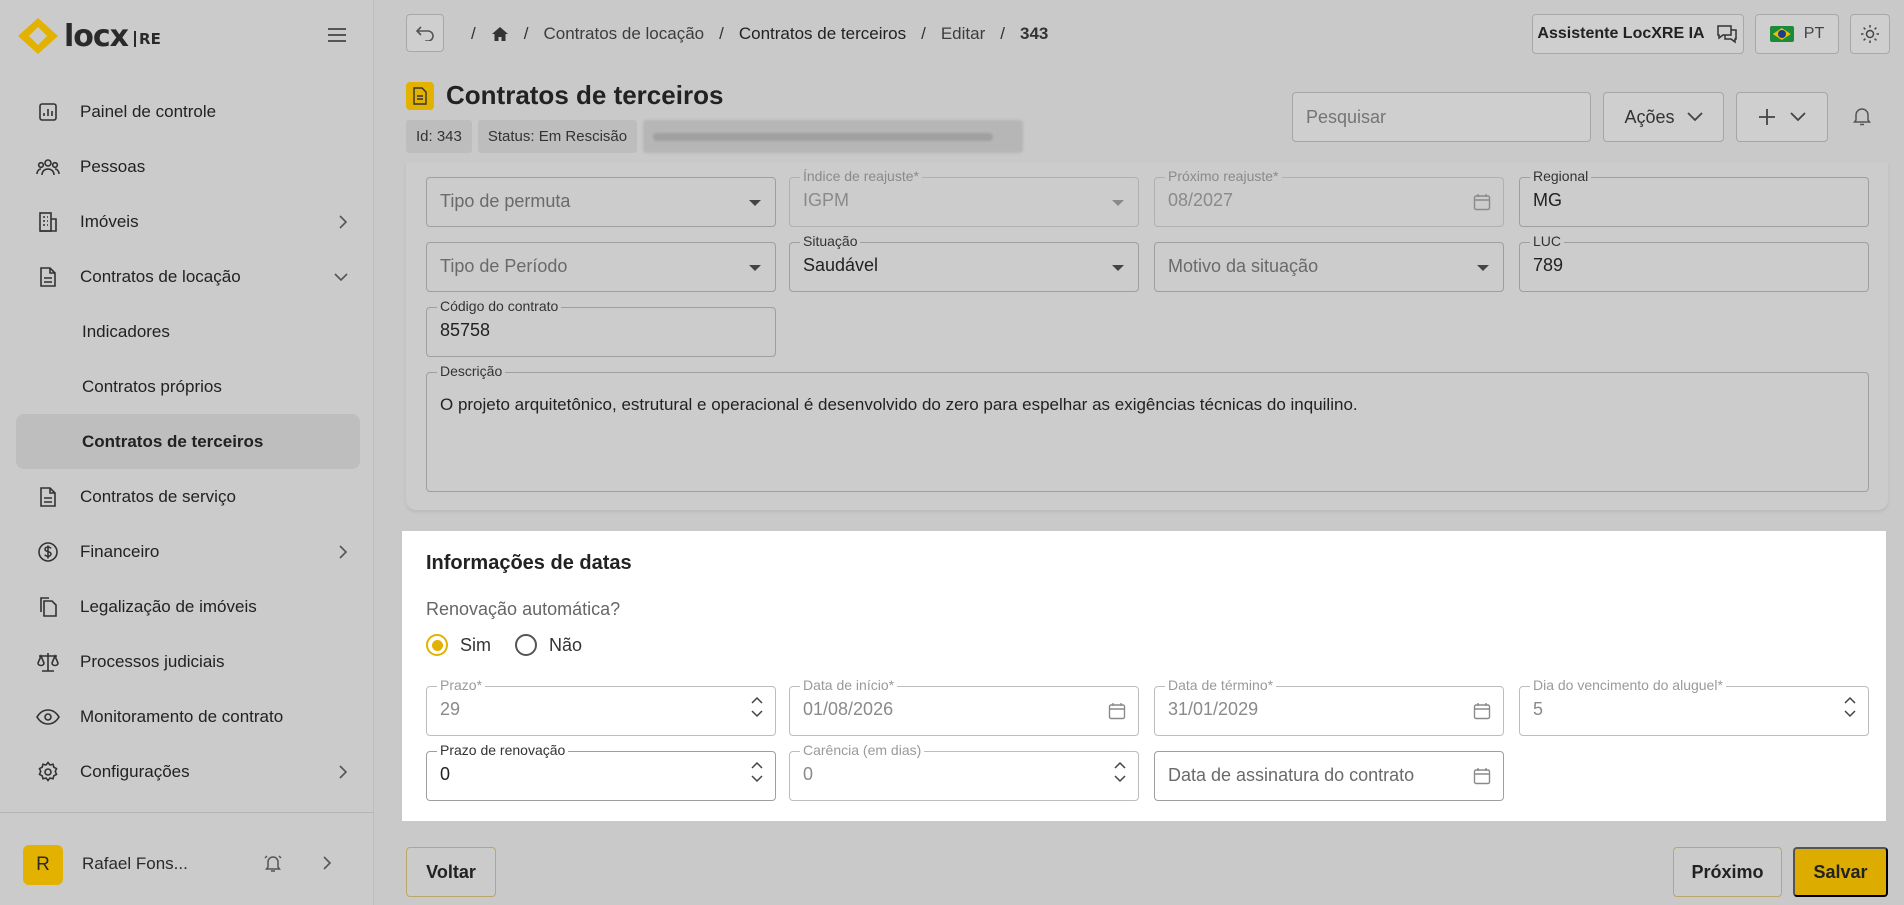 The image size is (1904, 905). What do you see at coordinates (1797, 34) in the screenshot?
I see `language-selector: PT` at bounding box center [1797, 34].